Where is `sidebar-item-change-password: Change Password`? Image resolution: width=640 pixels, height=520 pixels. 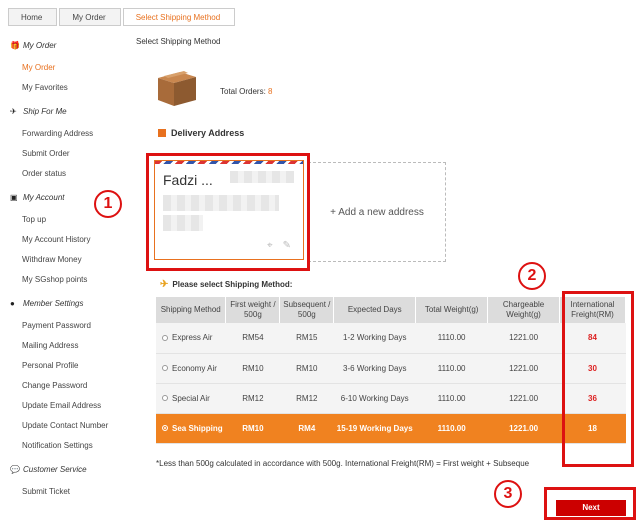
sidebar-item-change-password: Change Password is located at coordinates (77, 386).